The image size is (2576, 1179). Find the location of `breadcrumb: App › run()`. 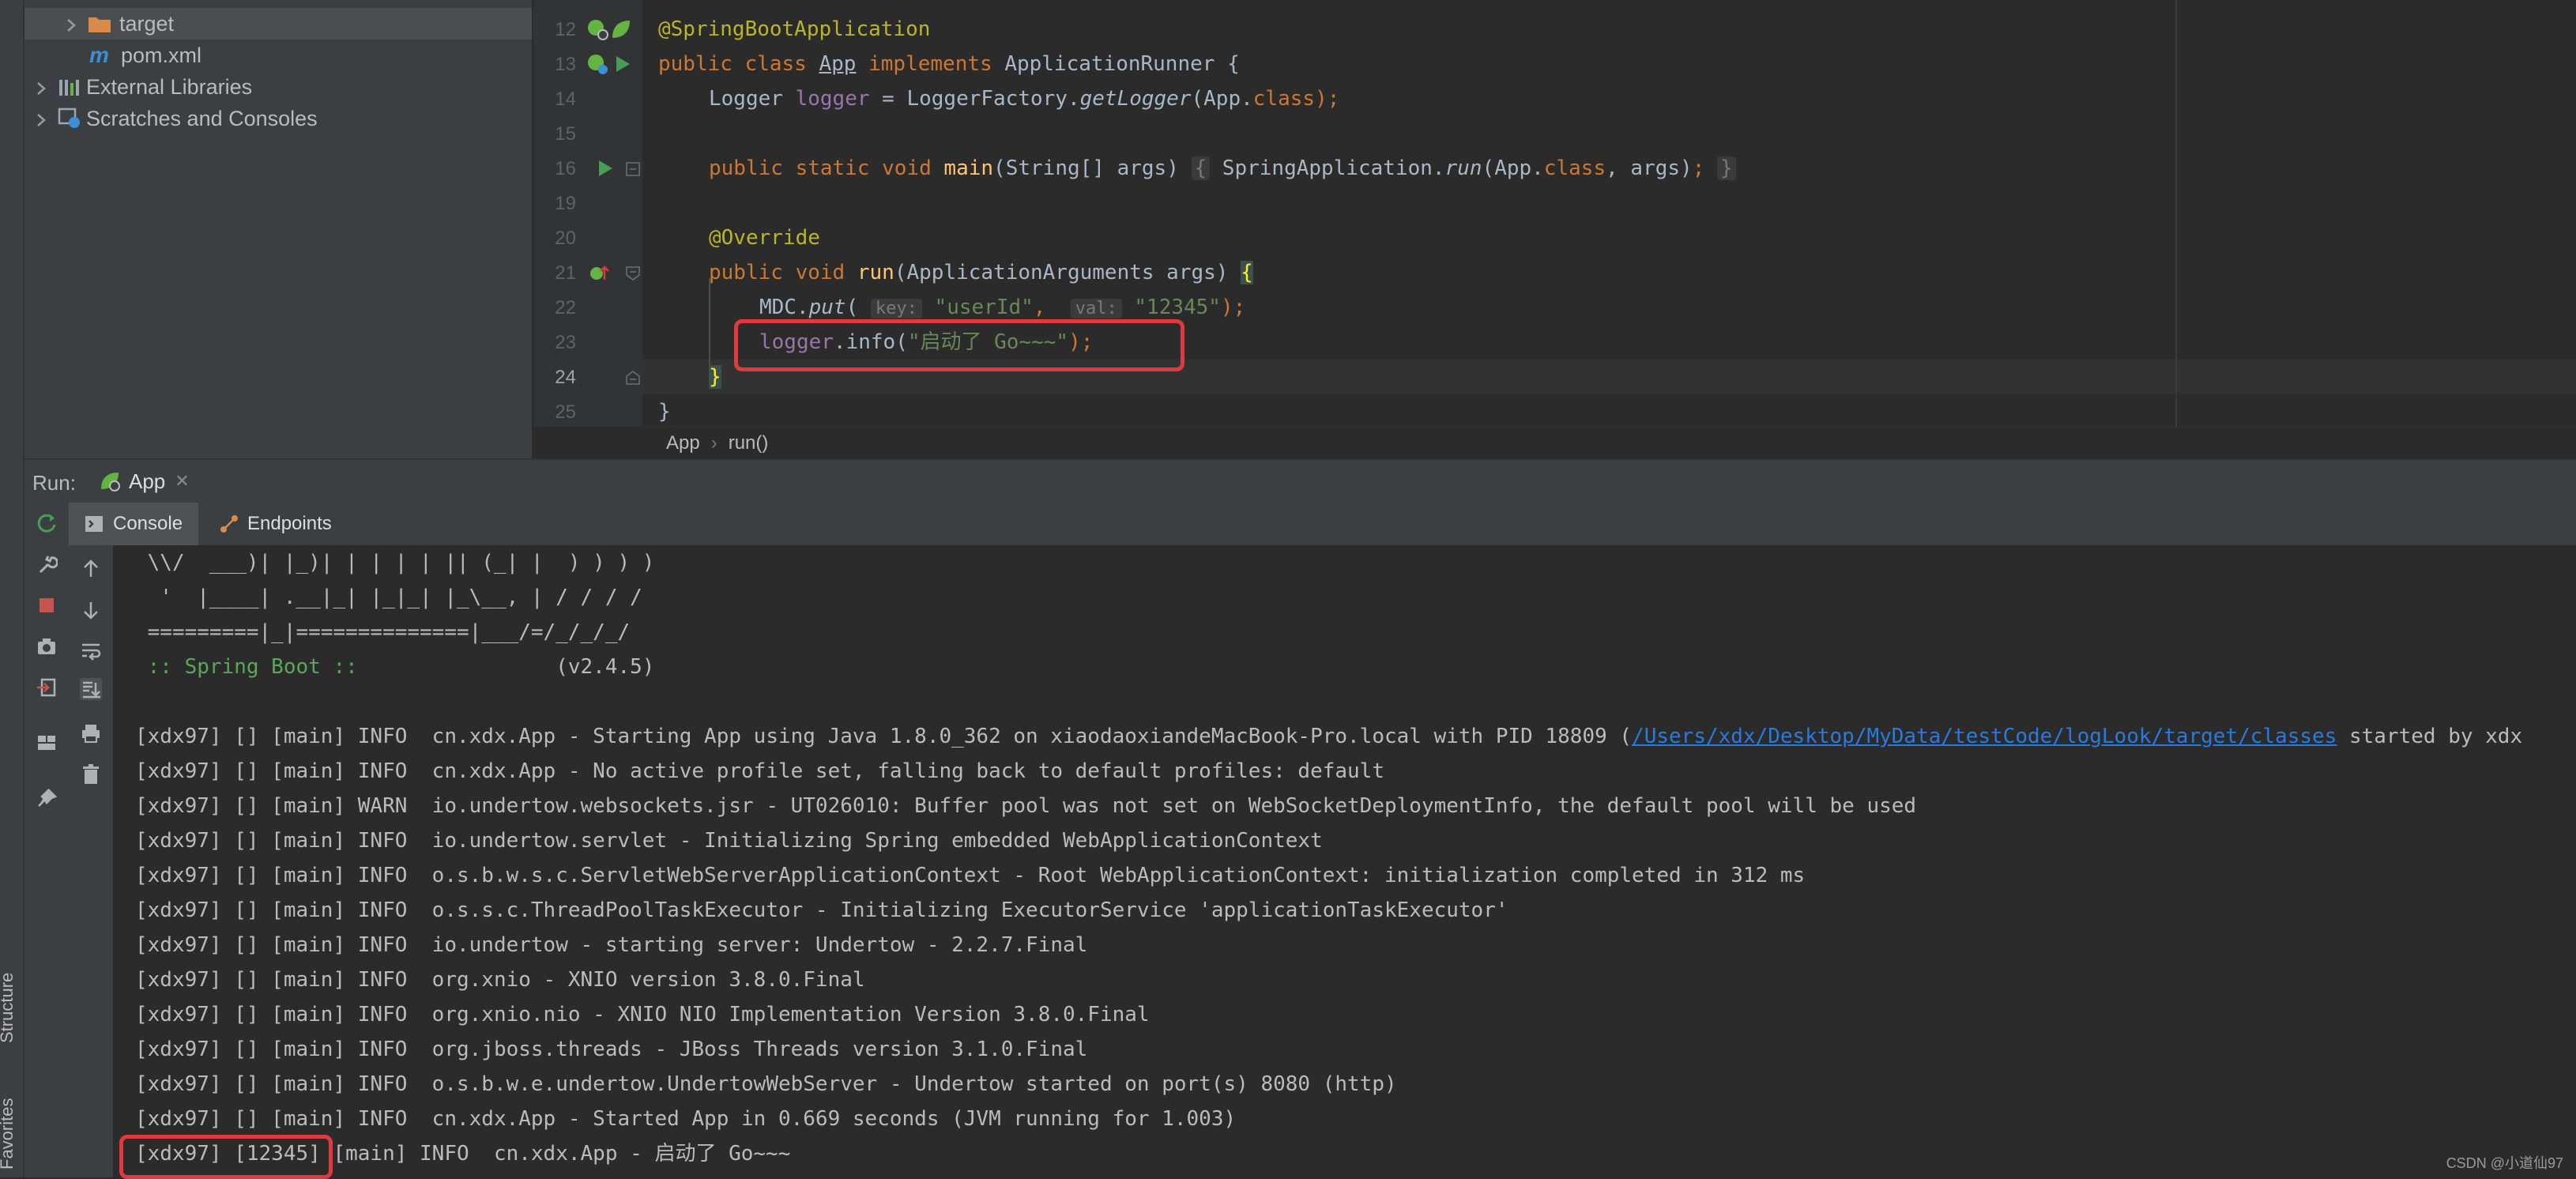

breadcrumb: App › run() is located at coordinates (1609, 443).